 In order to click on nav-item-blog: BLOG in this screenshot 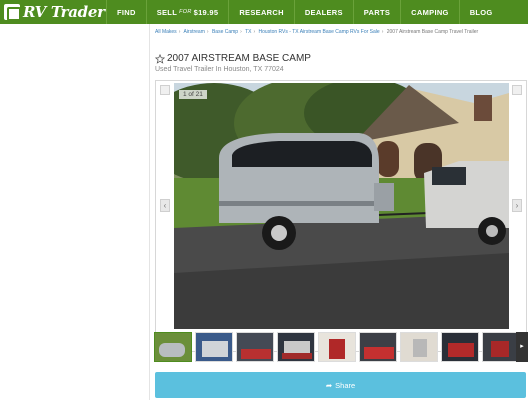, I will do `click(480, 12)`.